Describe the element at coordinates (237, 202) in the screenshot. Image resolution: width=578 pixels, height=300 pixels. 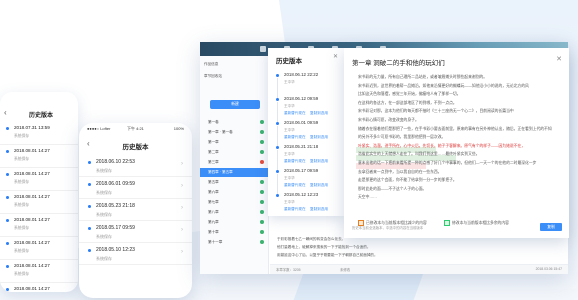
I see `chapter-item: 第七章` at that location.